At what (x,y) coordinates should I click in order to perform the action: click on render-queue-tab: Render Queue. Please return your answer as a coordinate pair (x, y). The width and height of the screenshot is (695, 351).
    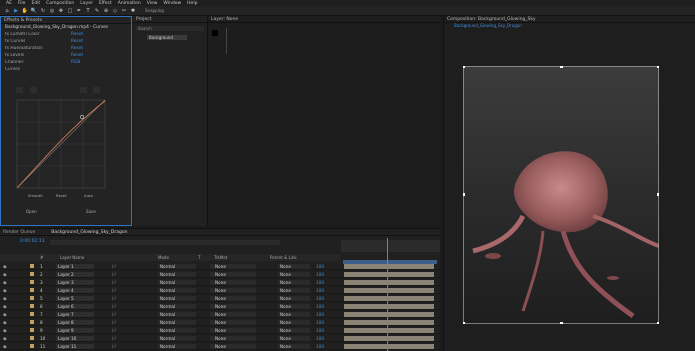
    Looking at the image, I should click on (19, 232).